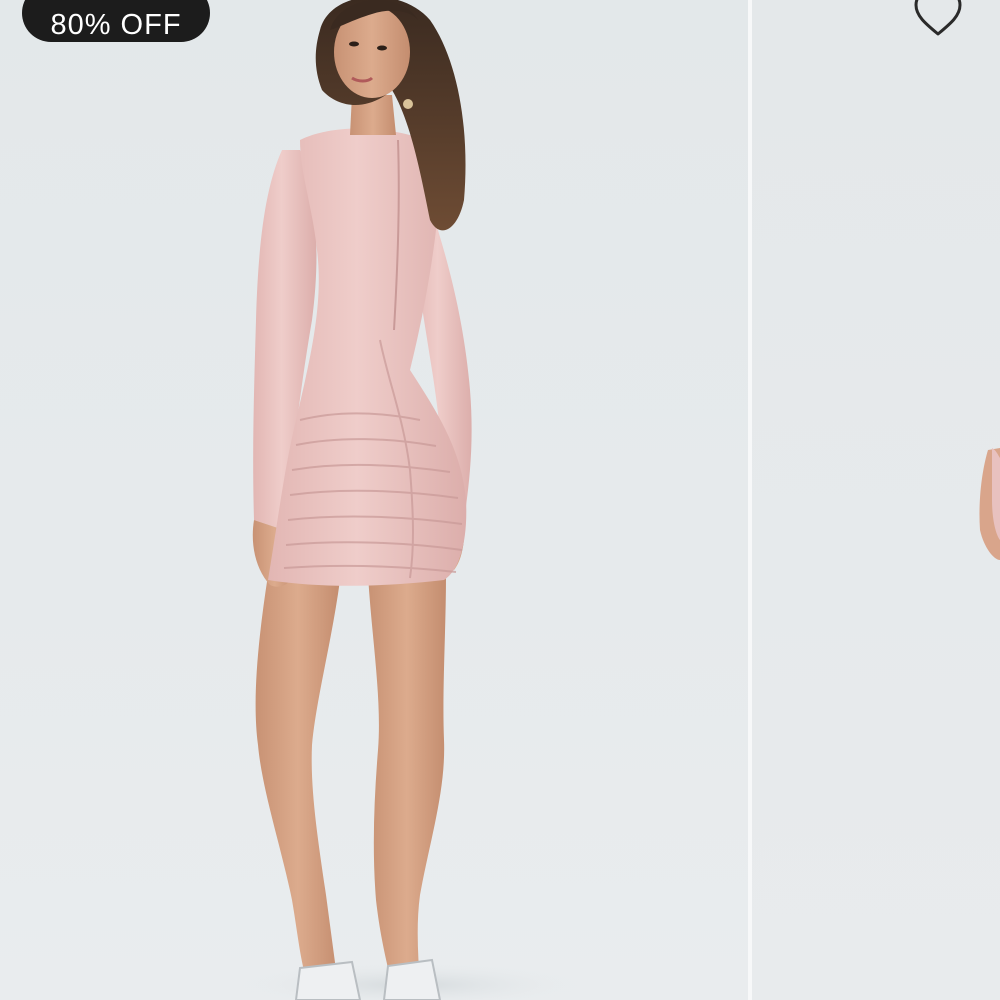  I want to click on discount-badge-label: 80% OFF, so click(116, 25).